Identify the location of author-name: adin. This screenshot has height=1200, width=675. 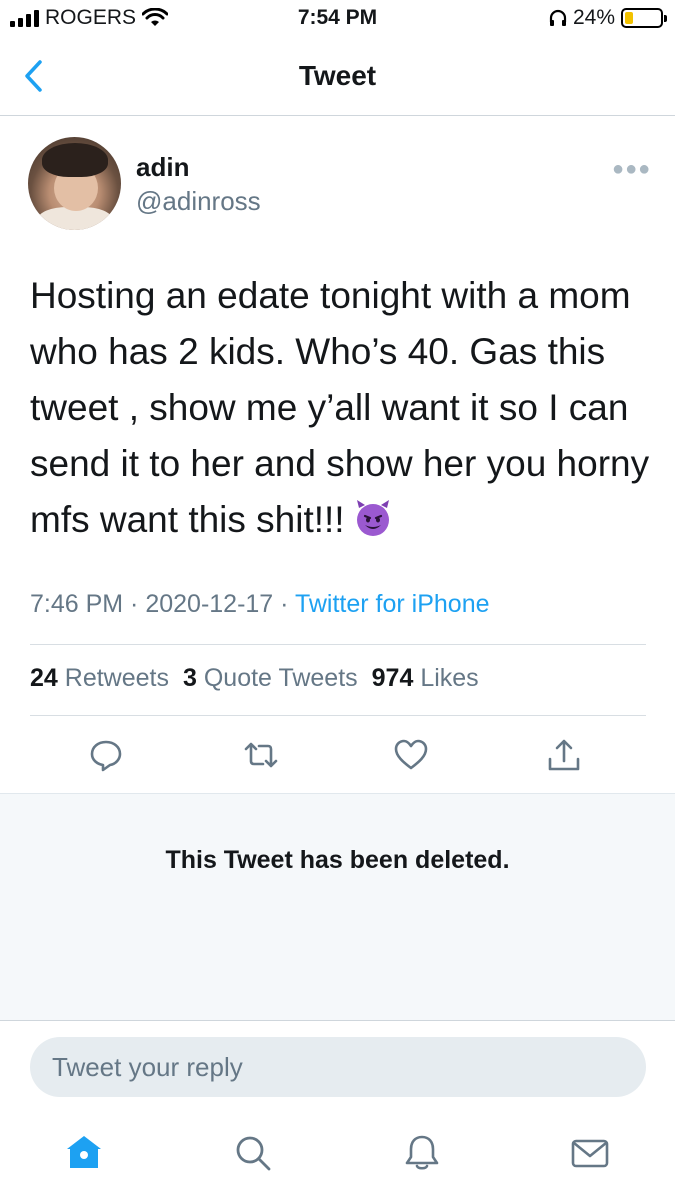
(162, 167).